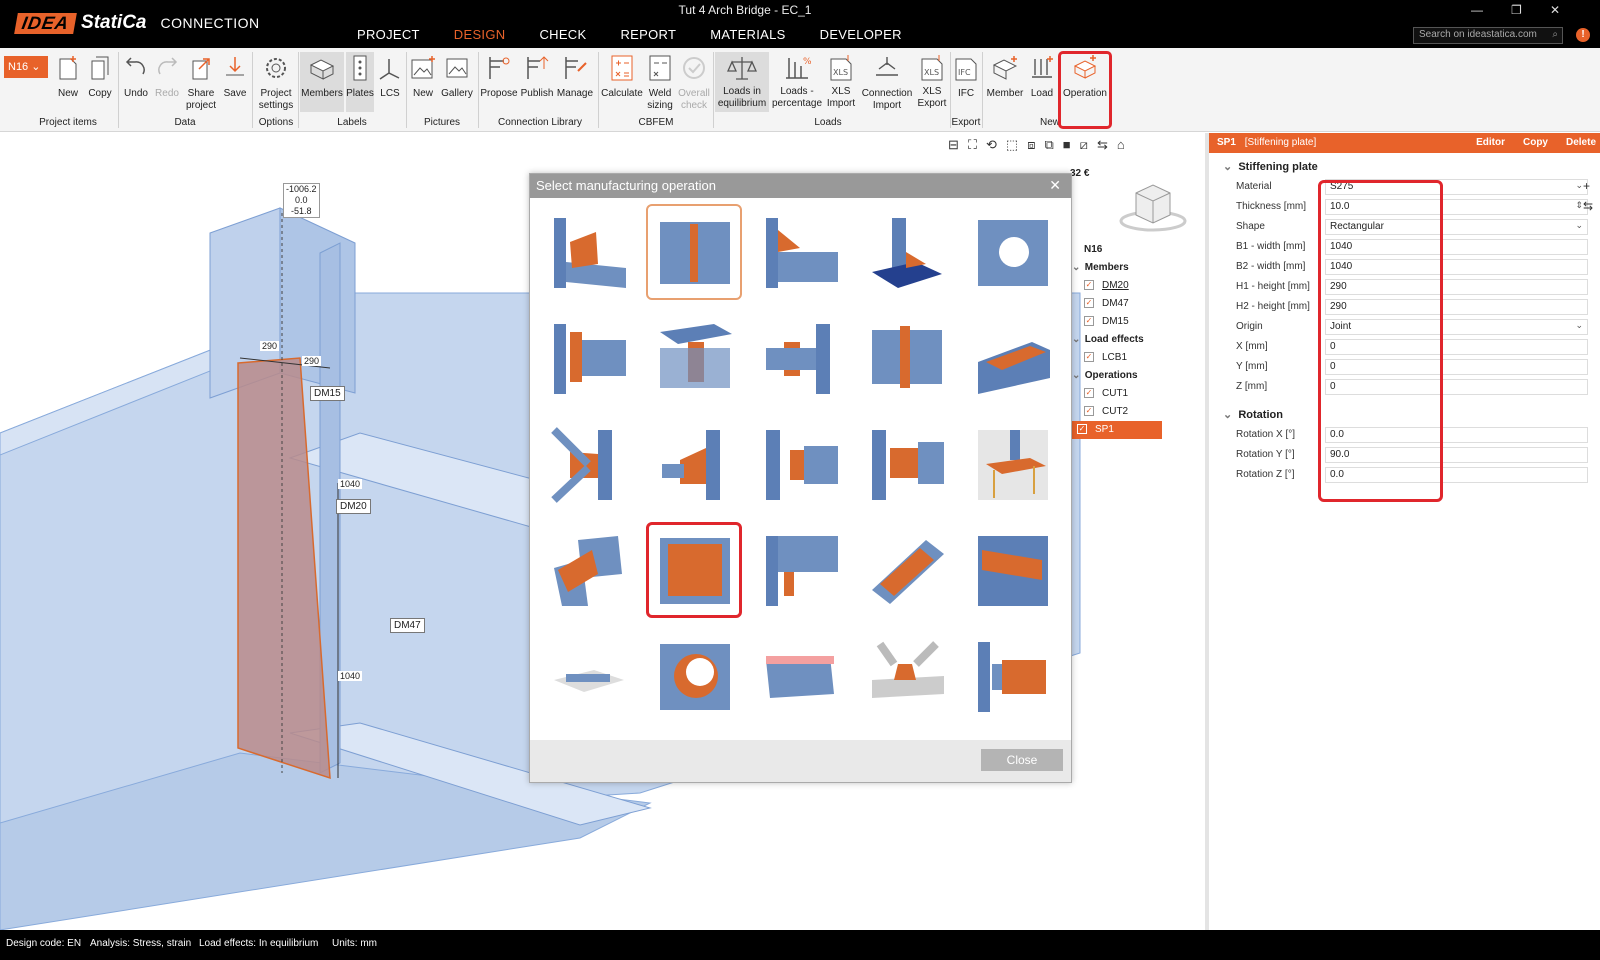 The width and height of the screenshot is (1600, 960). Describe the element at coordinates (841, 81) in the screenshot. I see `xls-import-button: XLS XLS Import` at that location.